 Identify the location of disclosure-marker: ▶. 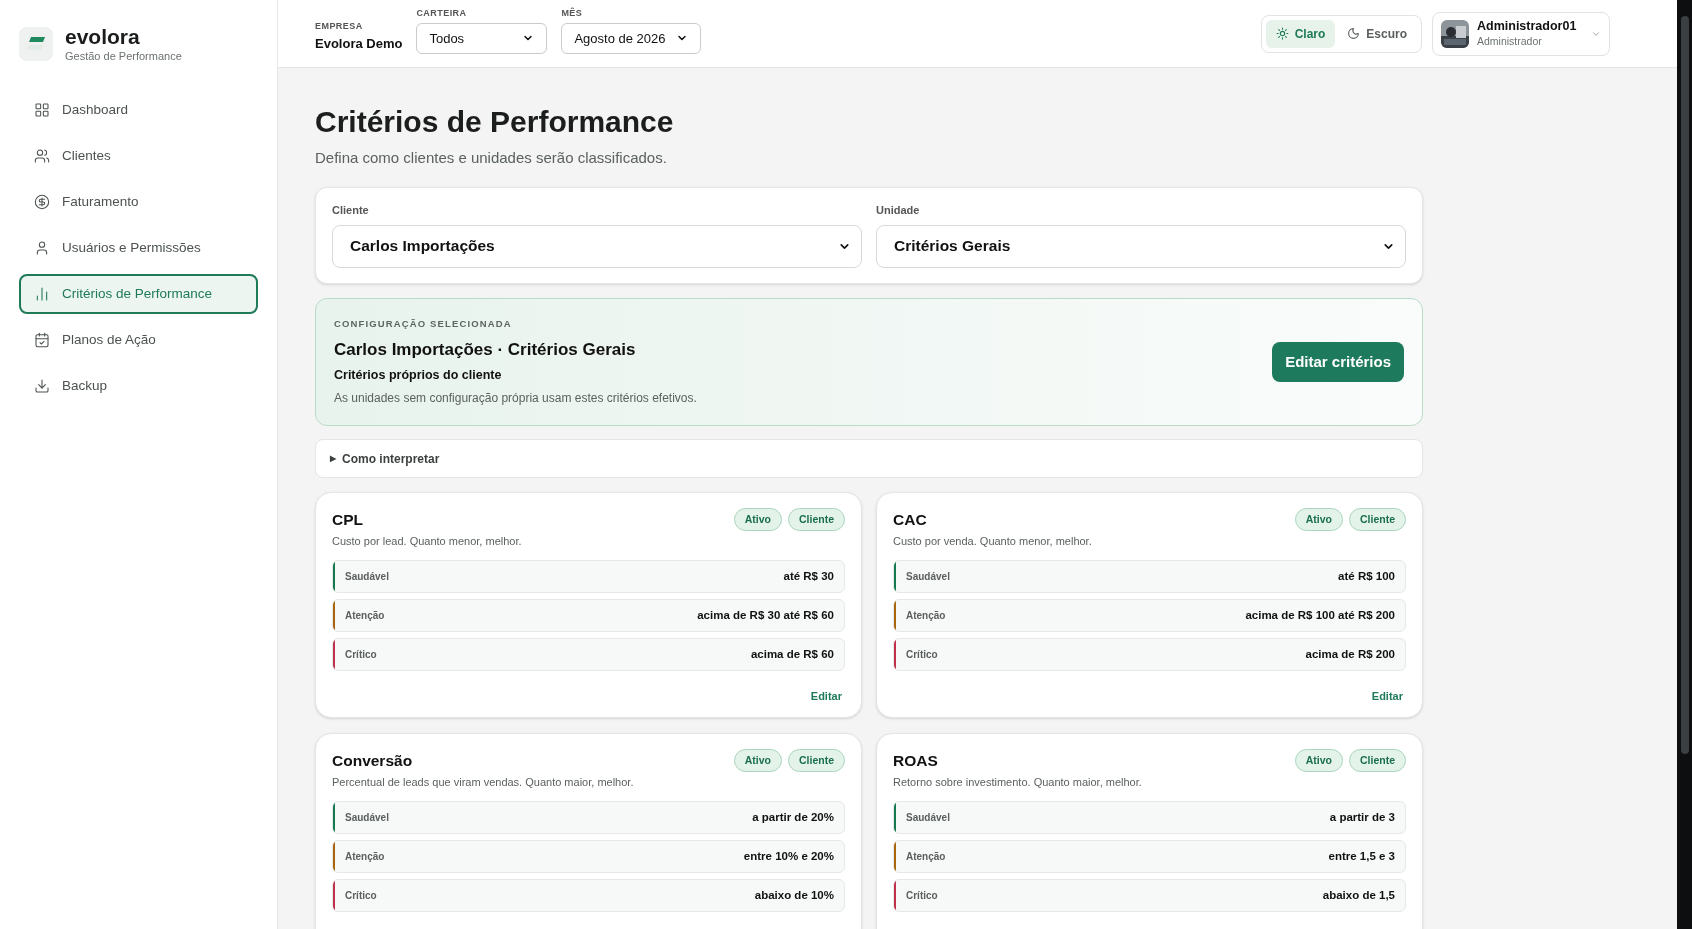
(333, 458).